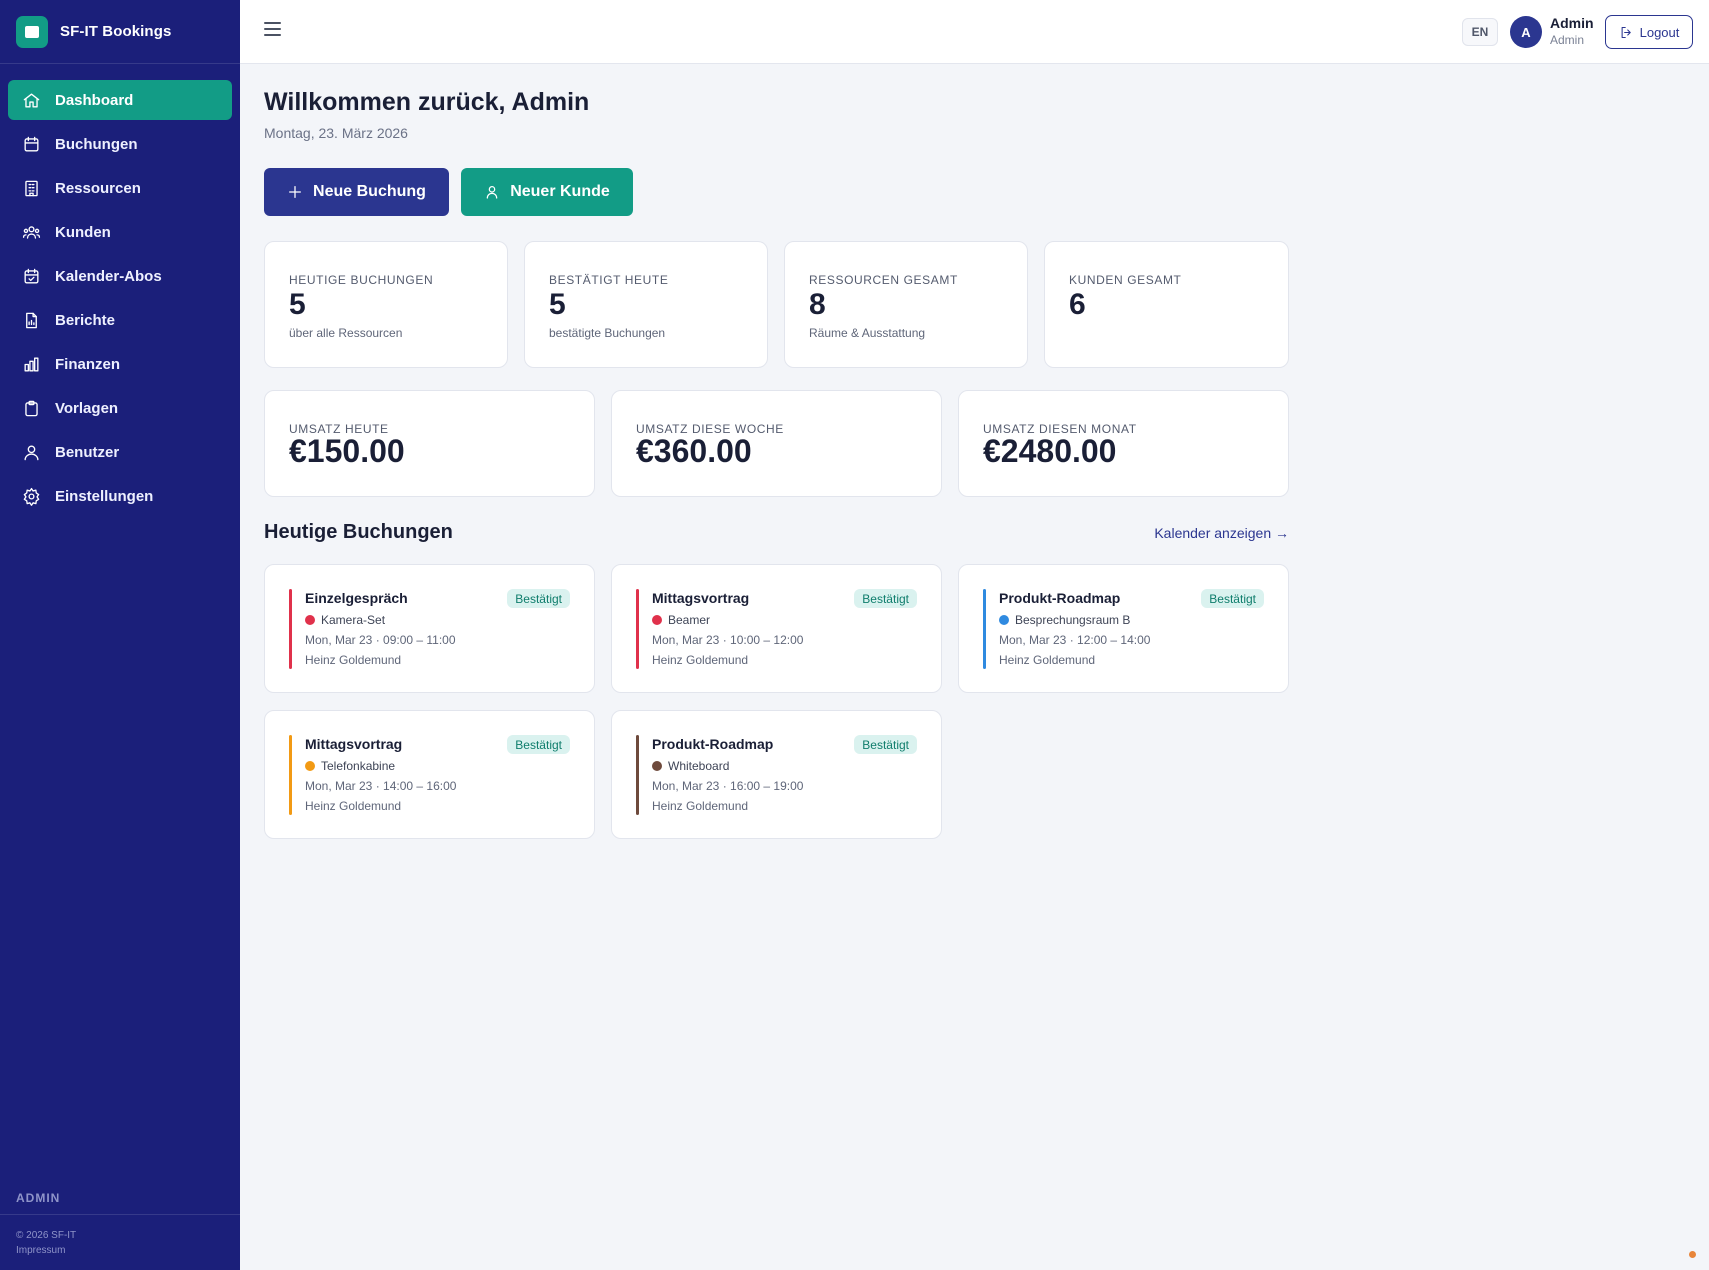 This screenshot has height=1270, width=1709. I want to click on booking-resource: Telefonkabine, so click(350, 766).